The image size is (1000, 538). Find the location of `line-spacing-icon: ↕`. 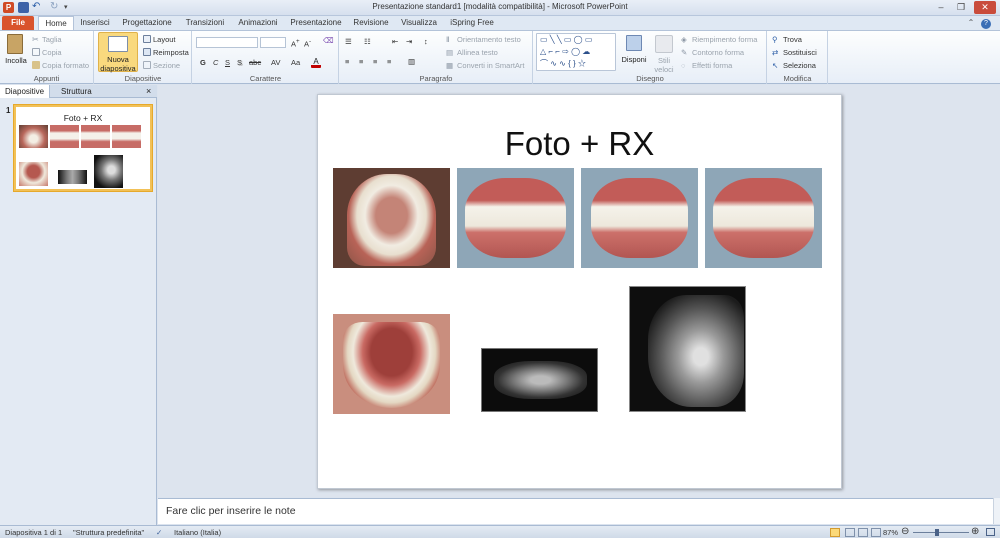

line-spacing-icon: ↕ is located at coordinates (426, 41).